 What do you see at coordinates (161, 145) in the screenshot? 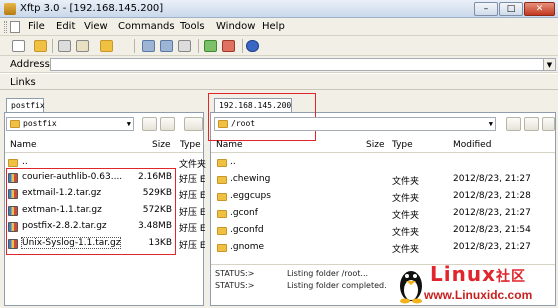
I see `local-col-size: Size` at bounding box center [161, 145].